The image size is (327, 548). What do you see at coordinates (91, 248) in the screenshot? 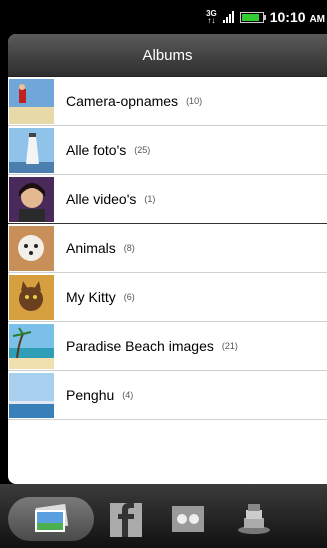
I see `album-name: Animals` at bounding box center [91, 248].